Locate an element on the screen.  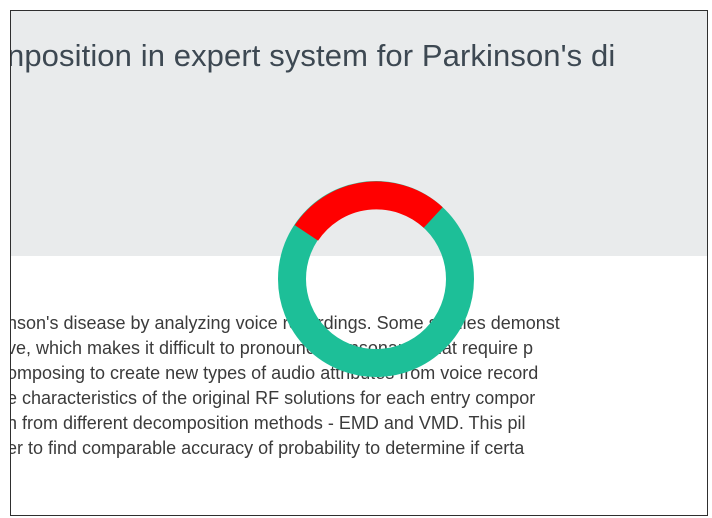
loading-spinner-icon is located at coordinates (376, 279).